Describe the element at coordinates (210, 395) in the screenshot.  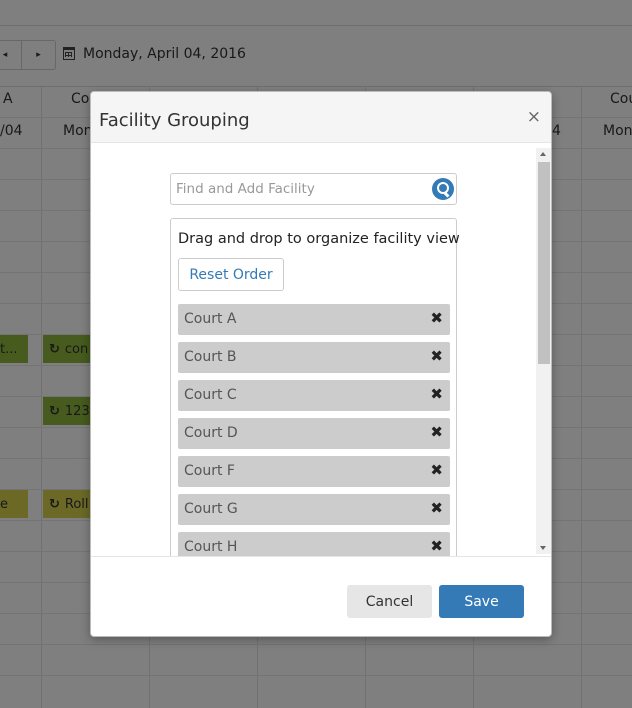
I see `facility-name: Court C` at that location.